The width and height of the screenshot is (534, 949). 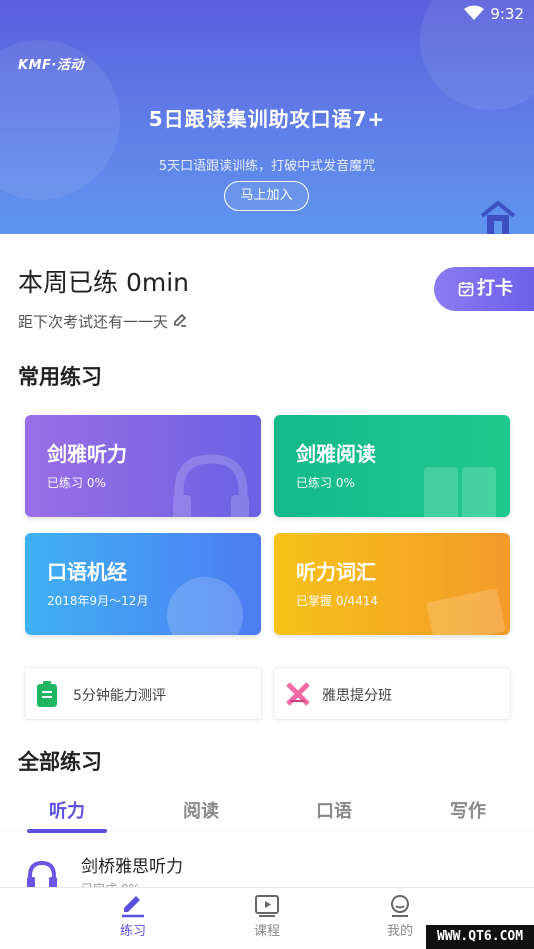 What do you see at coordinates (466, 289) in the screenshot?
I see `calendar-icon` at bounding box center [466, 289].